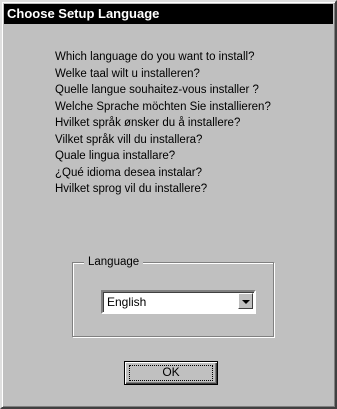  I want to click on prompt-english: Which language do you want to install?, so click(155, 57).